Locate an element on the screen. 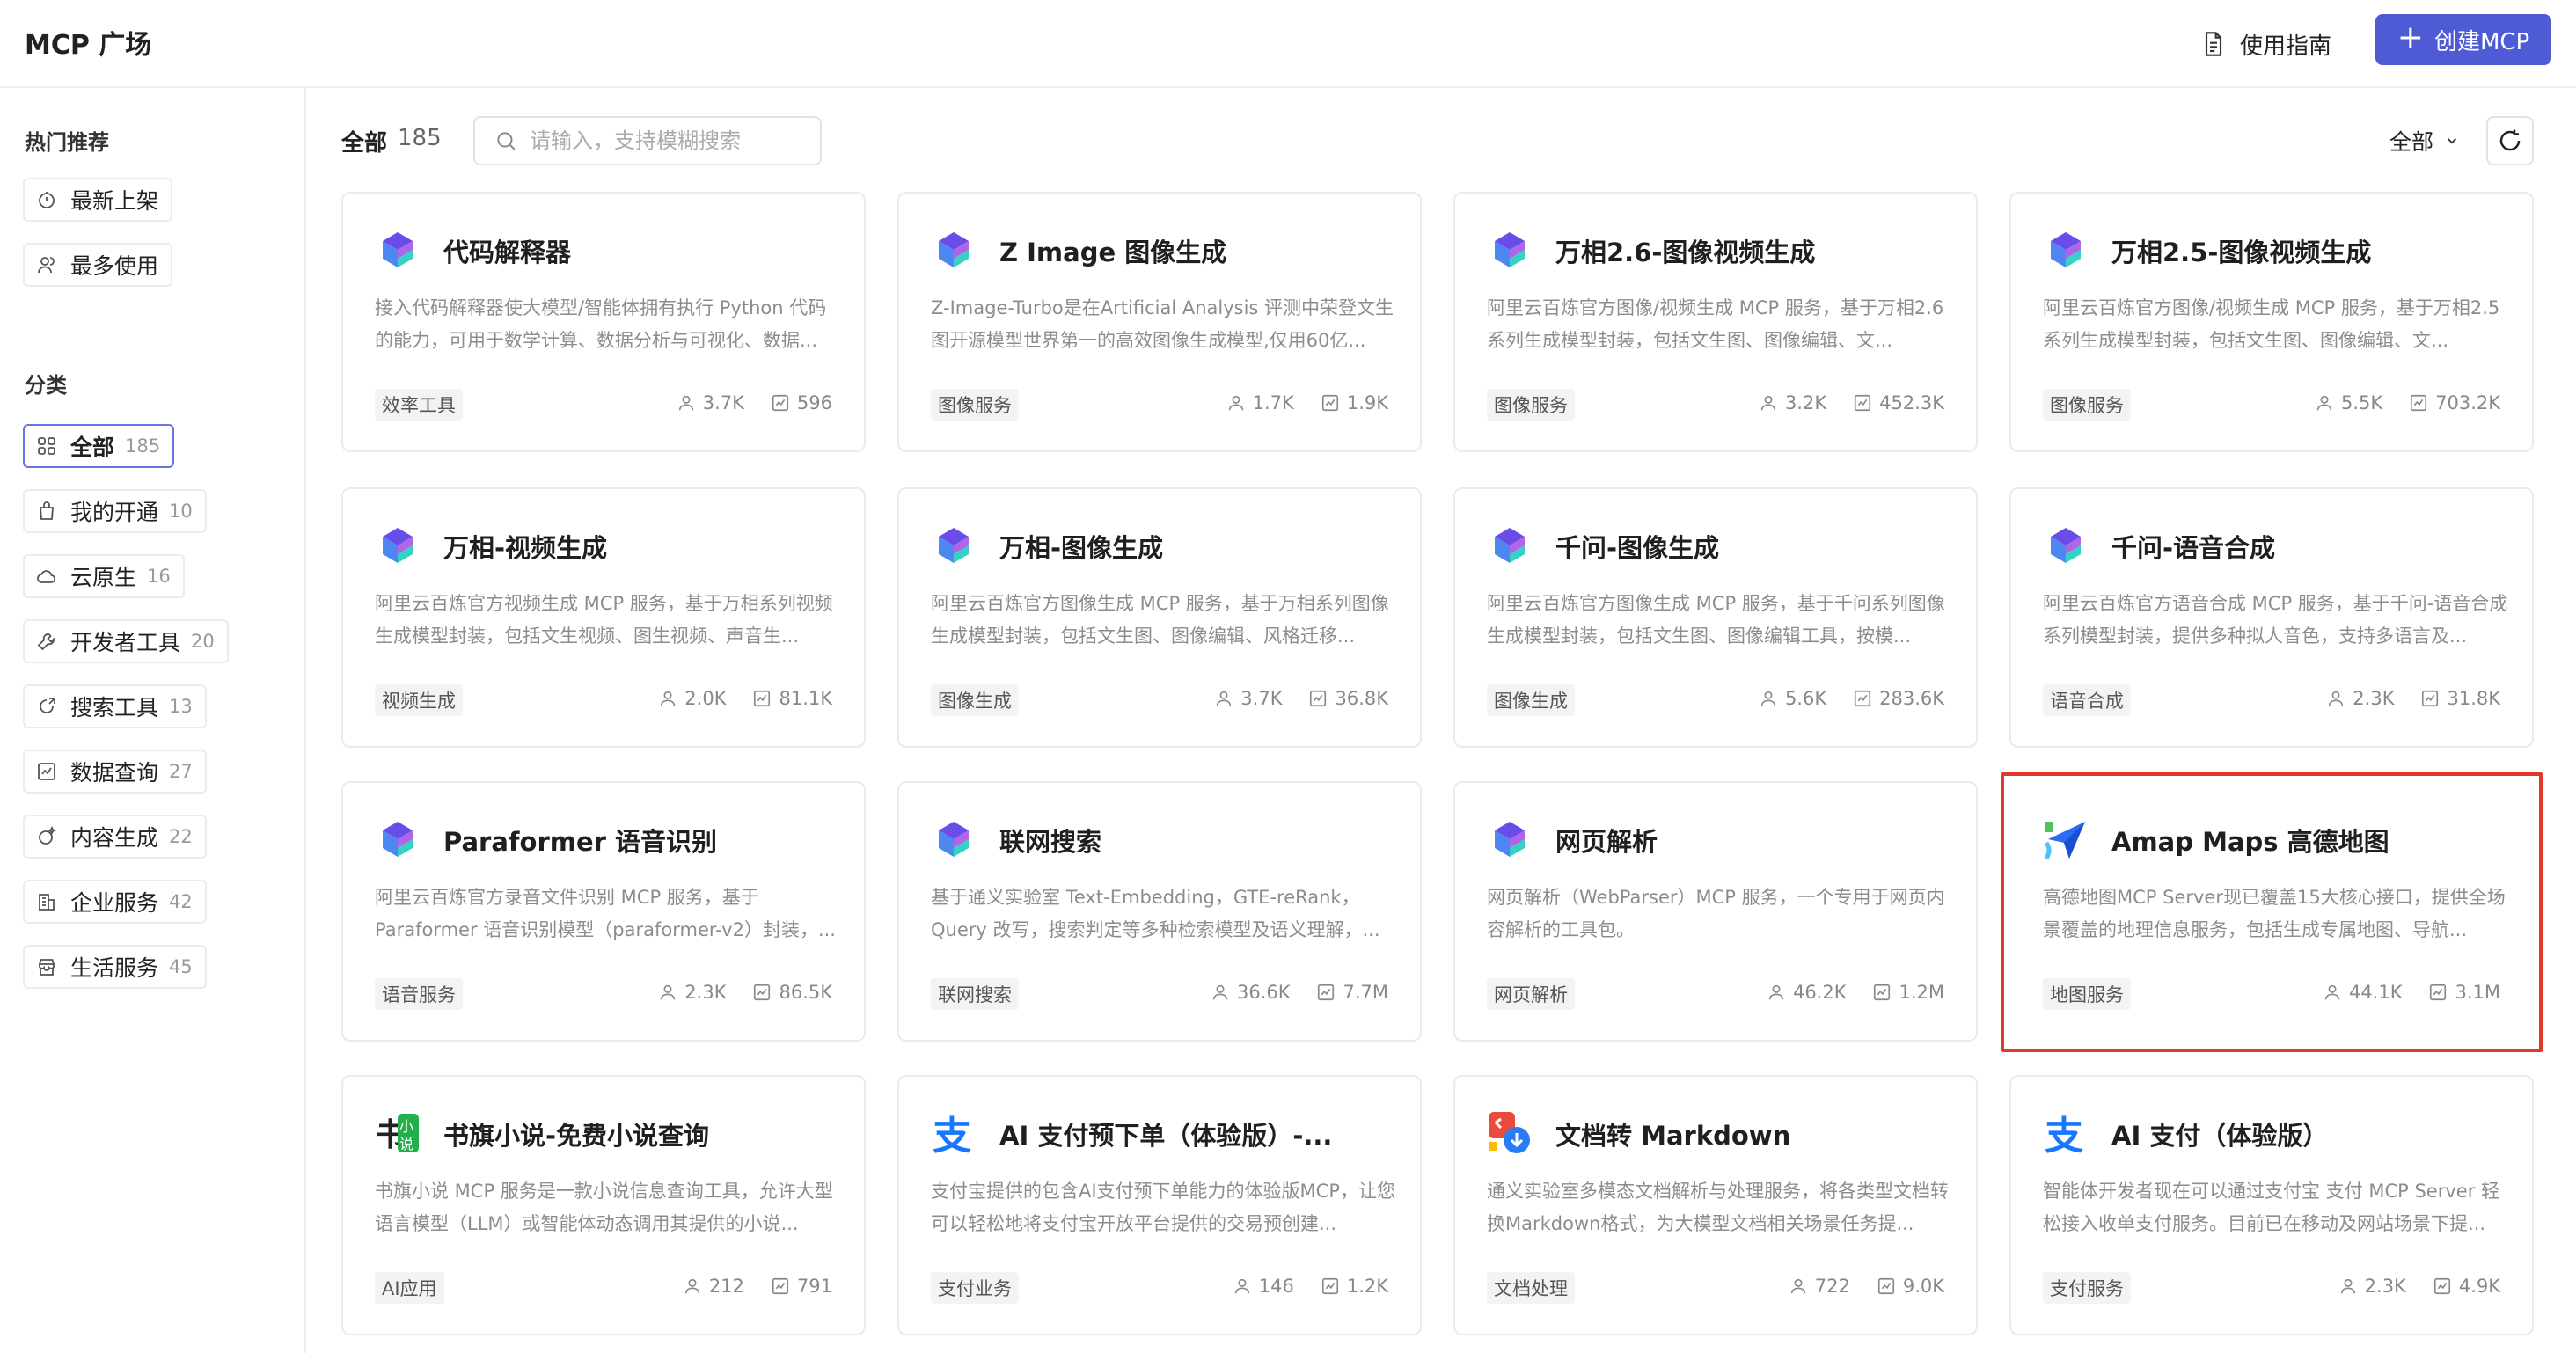 The width and height of the screenshot is (2576, 1353). card-calls-count: 9.0K is located at coordinates (1923, 1286).